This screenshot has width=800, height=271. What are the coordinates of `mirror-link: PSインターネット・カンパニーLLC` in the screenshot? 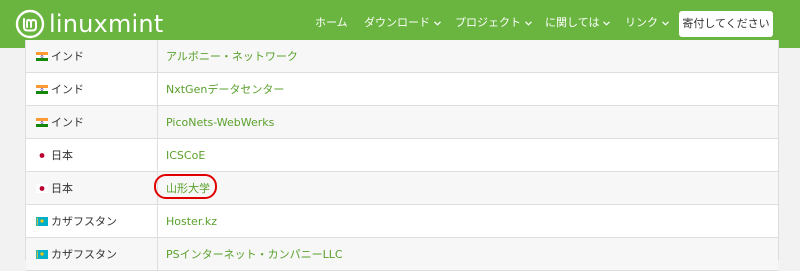 It's located at (254, 254).